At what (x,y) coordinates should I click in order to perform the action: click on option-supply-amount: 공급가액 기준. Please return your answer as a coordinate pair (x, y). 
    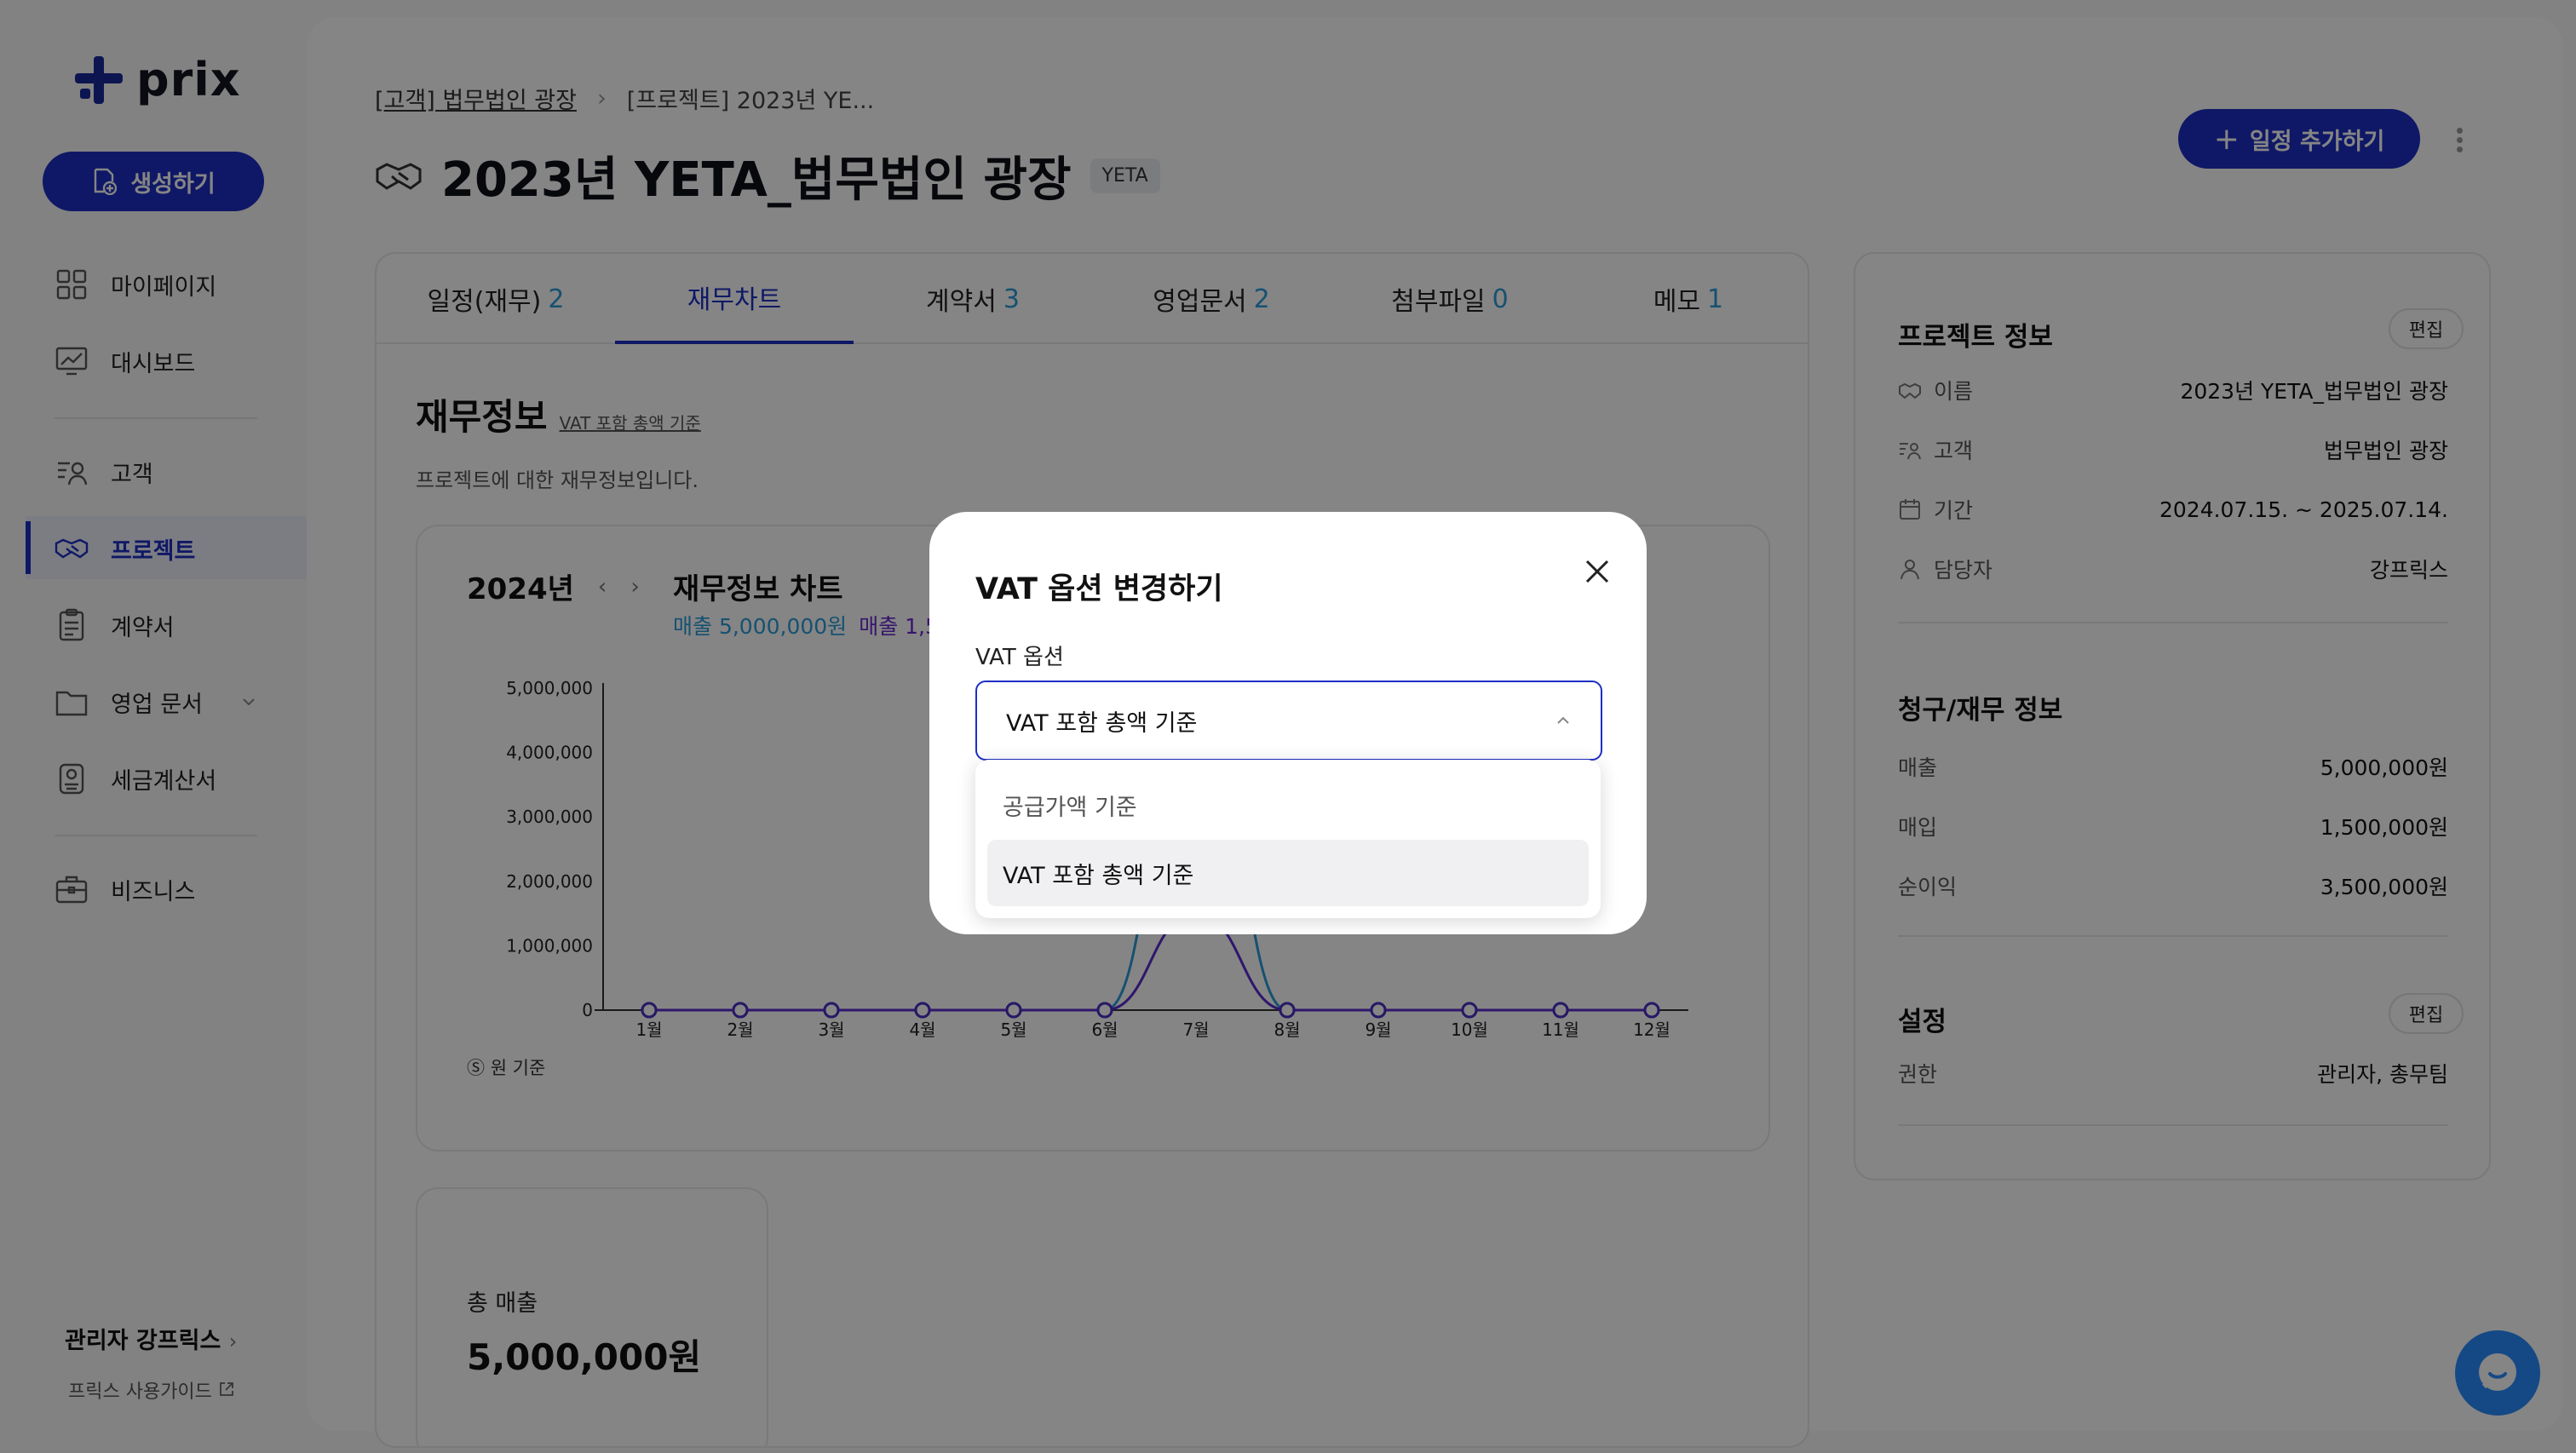
    Looking at the image, I should click on (1288, 805).